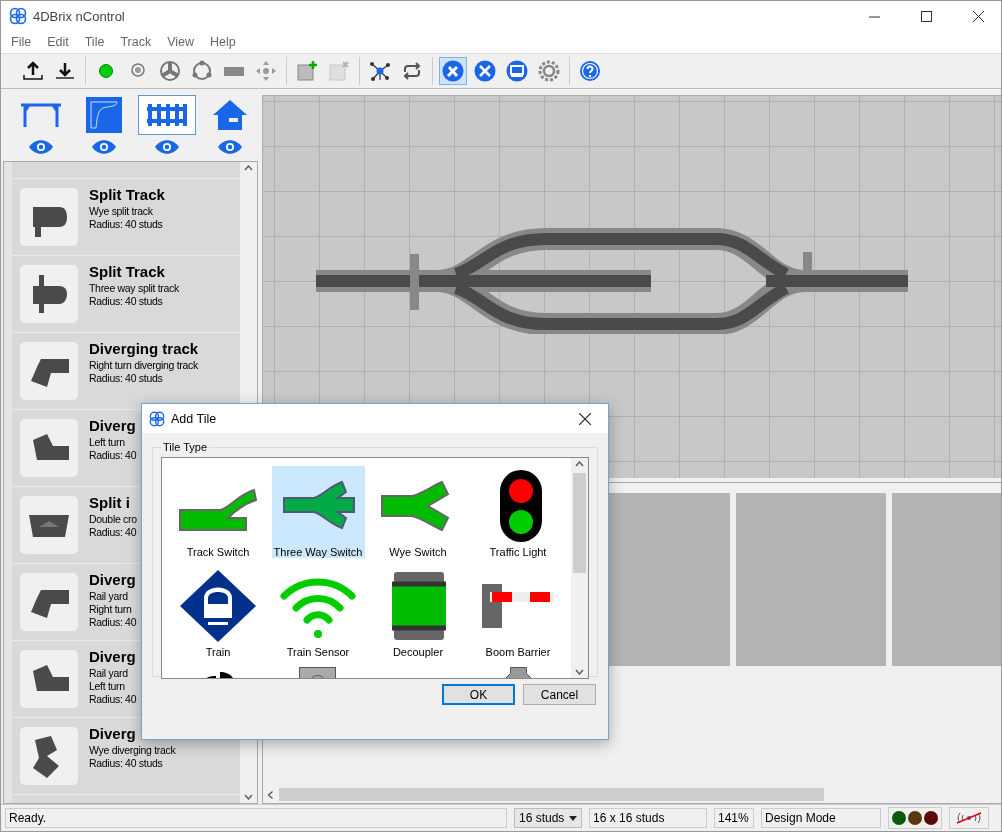 This screenshot has height=832, width=1002. What do you see at coordinates (648, 818) in the screenshot?
I see `grid-size: 16 x 16 studs` at bounding box center [648, 818].